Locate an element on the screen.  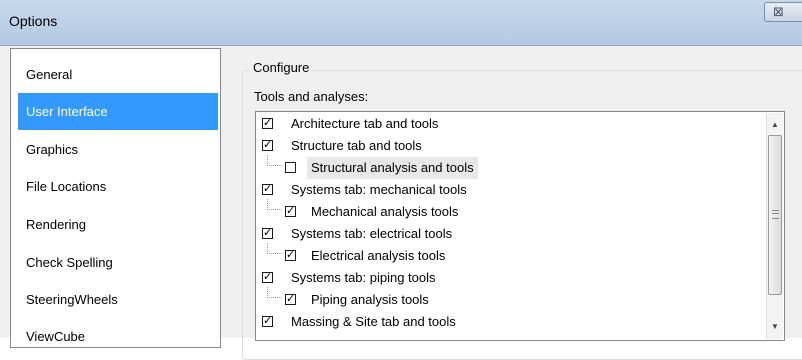
tree-item-label: Systems tab: mechanical tools is located at coordinates (379, 189).